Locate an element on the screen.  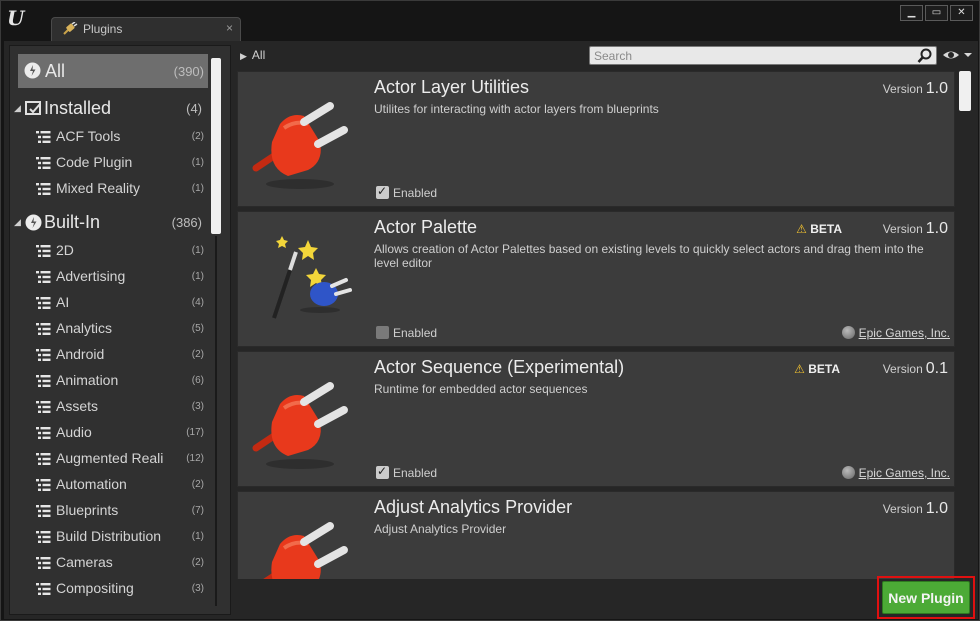
sidebar-item-label: Analytics is located at coordinates (84, 328).